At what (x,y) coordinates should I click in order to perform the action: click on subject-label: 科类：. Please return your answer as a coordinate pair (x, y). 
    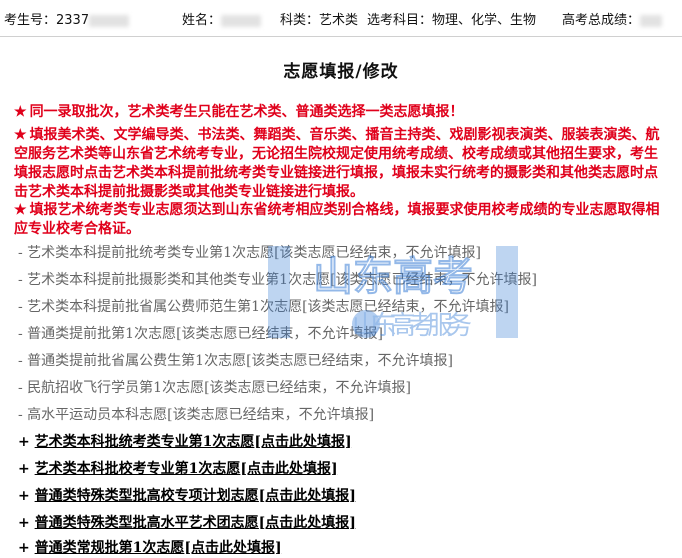
    Looking at the image, I should click on (300, 20).